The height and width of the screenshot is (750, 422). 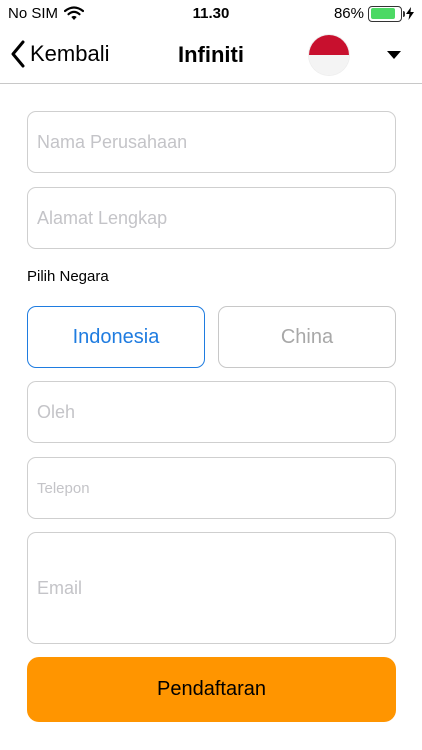 What do you see at coordinates (70, 53) in the screenshot?
I see `back-label: Kembali` at bounding box center [70, 53].